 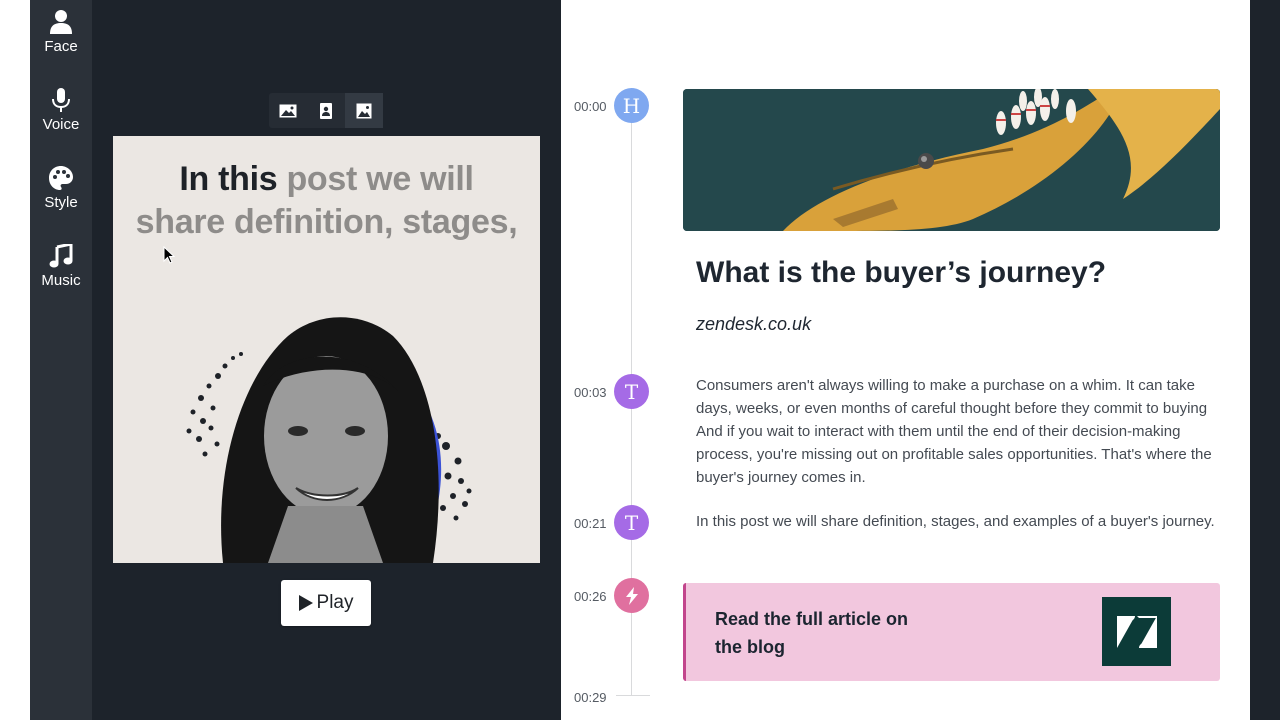 What do you see at coordinates (61, 280) in the screenshot?
I see `sidebar-item-label: Music` at bounding box center [61, 280].